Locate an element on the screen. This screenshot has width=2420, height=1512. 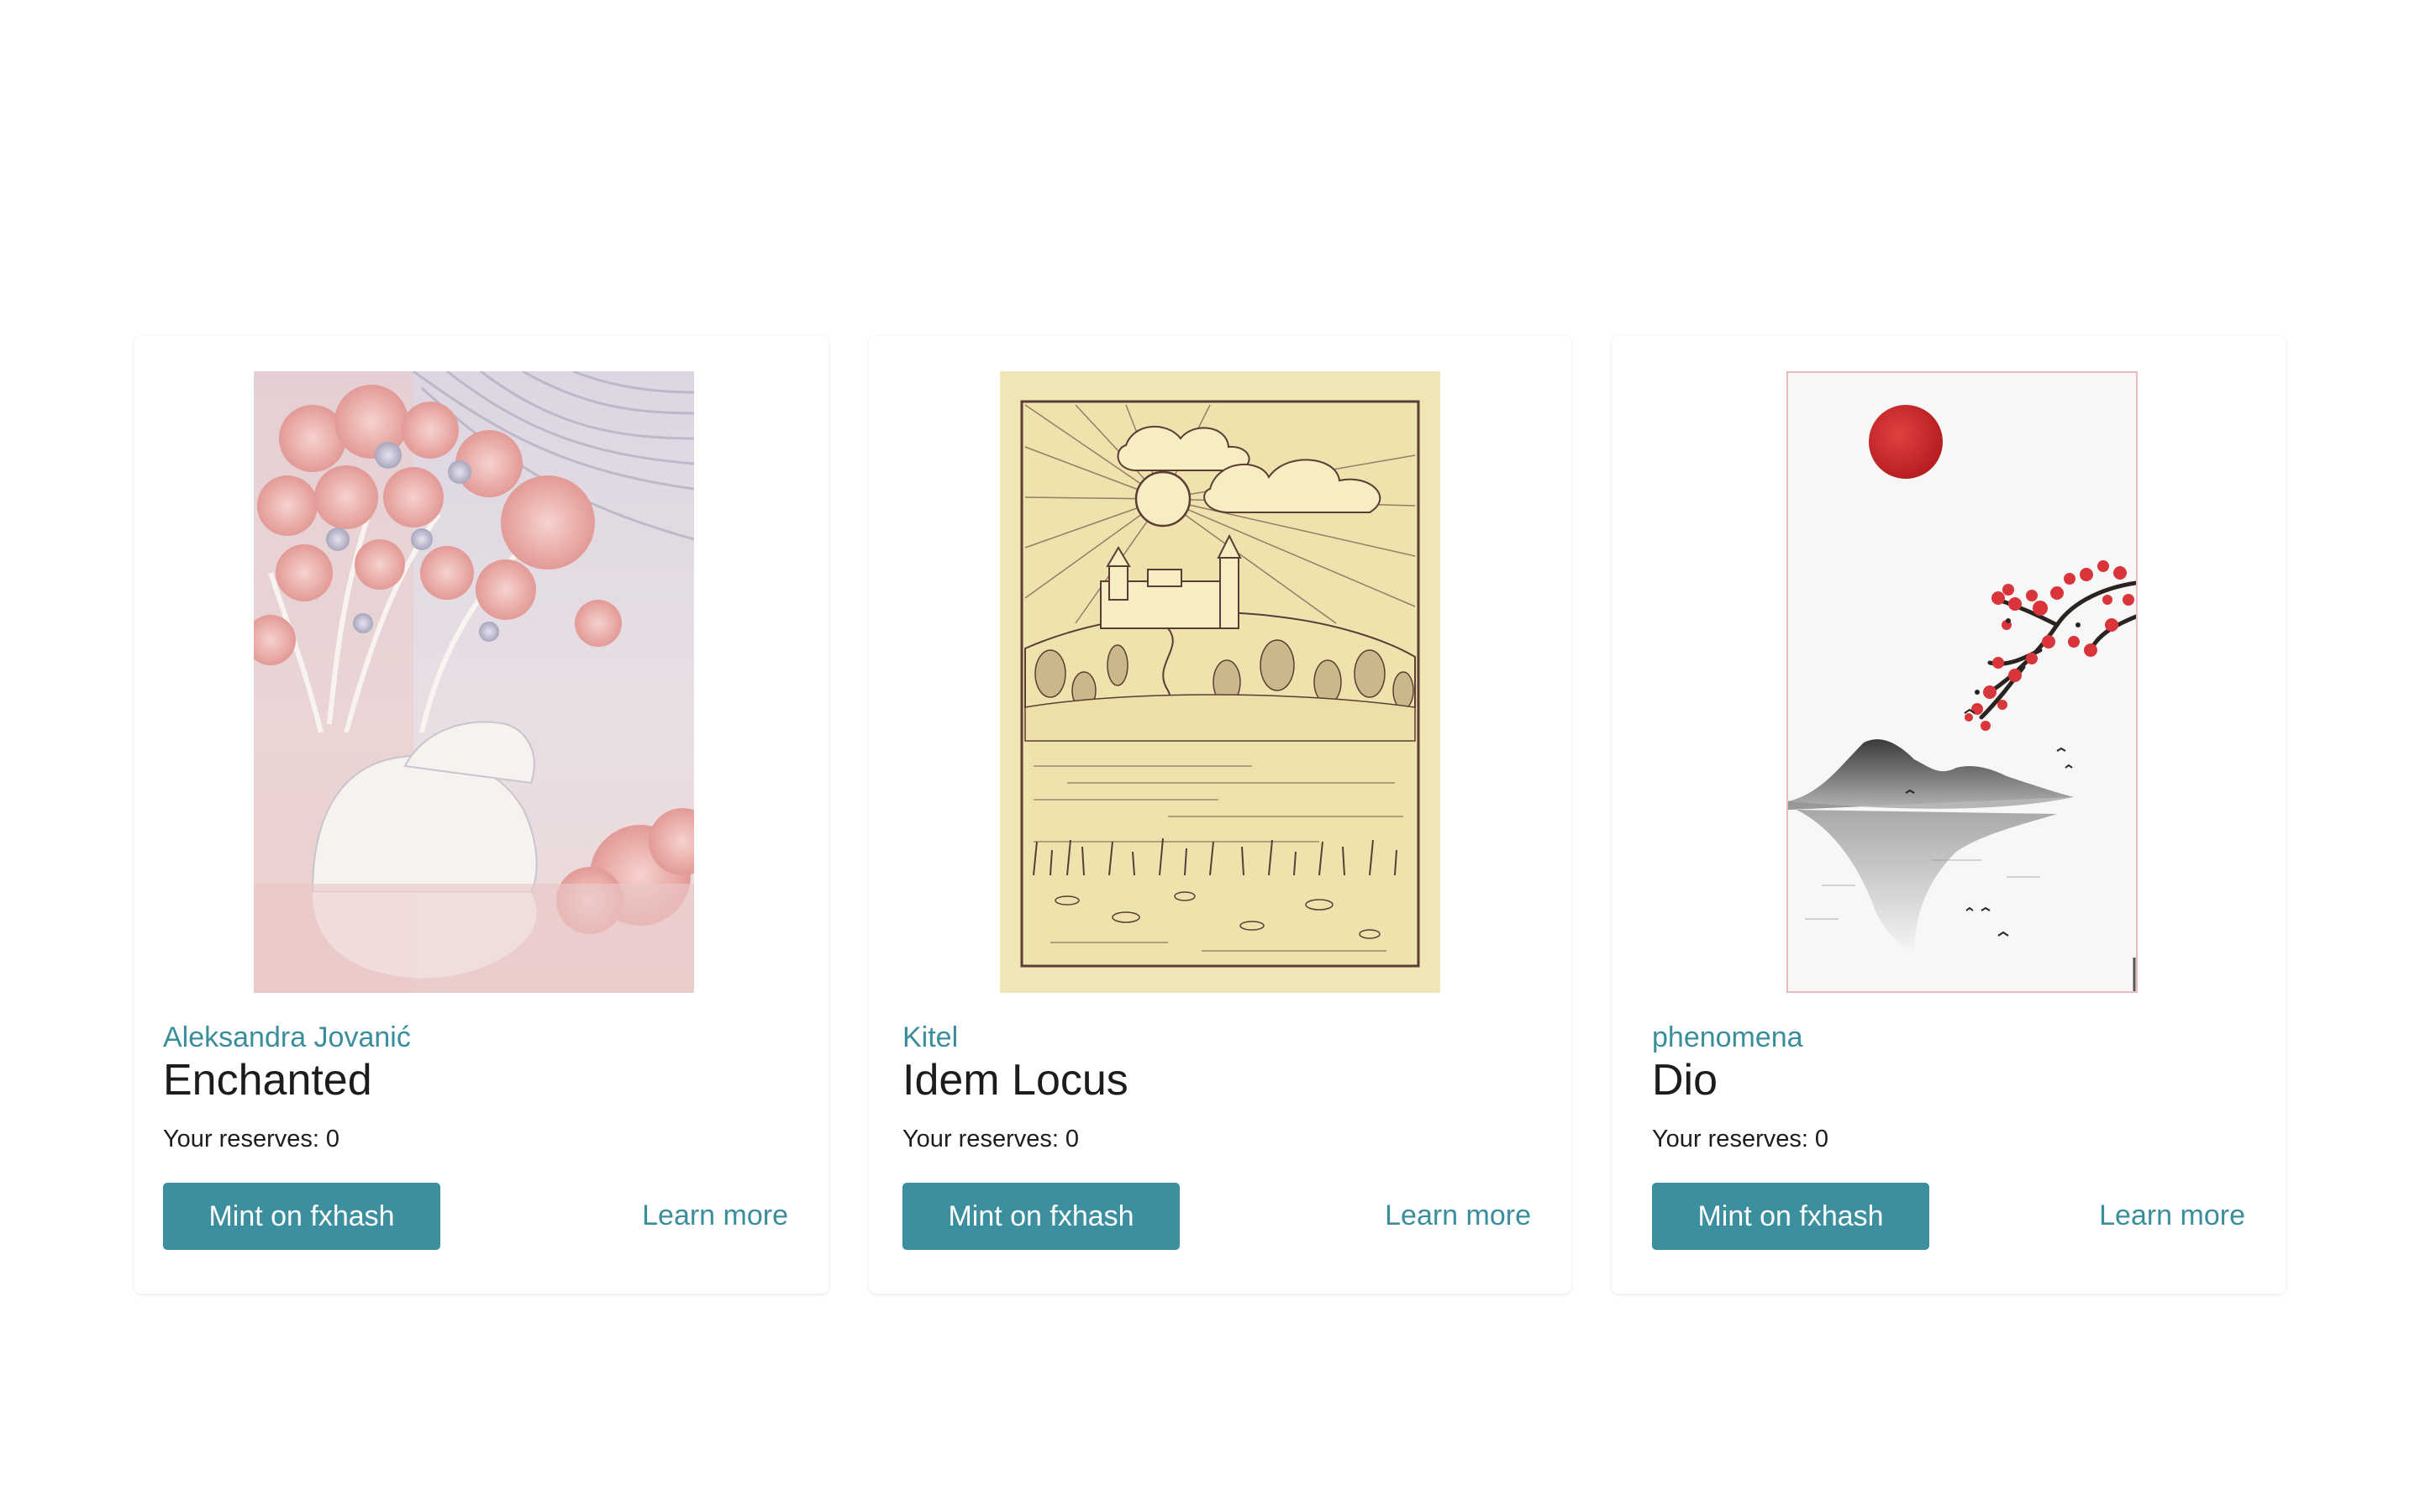
artist-name: Kitel is located at coordinates (930, 1037).